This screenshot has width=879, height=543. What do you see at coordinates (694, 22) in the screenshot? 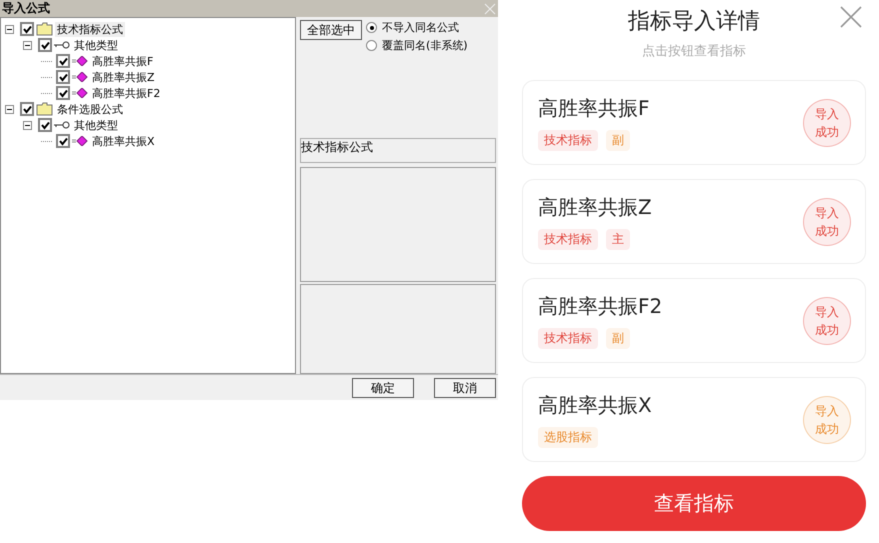
I see `panel-title: 指标导入详情` at bounding box center [694, 22].